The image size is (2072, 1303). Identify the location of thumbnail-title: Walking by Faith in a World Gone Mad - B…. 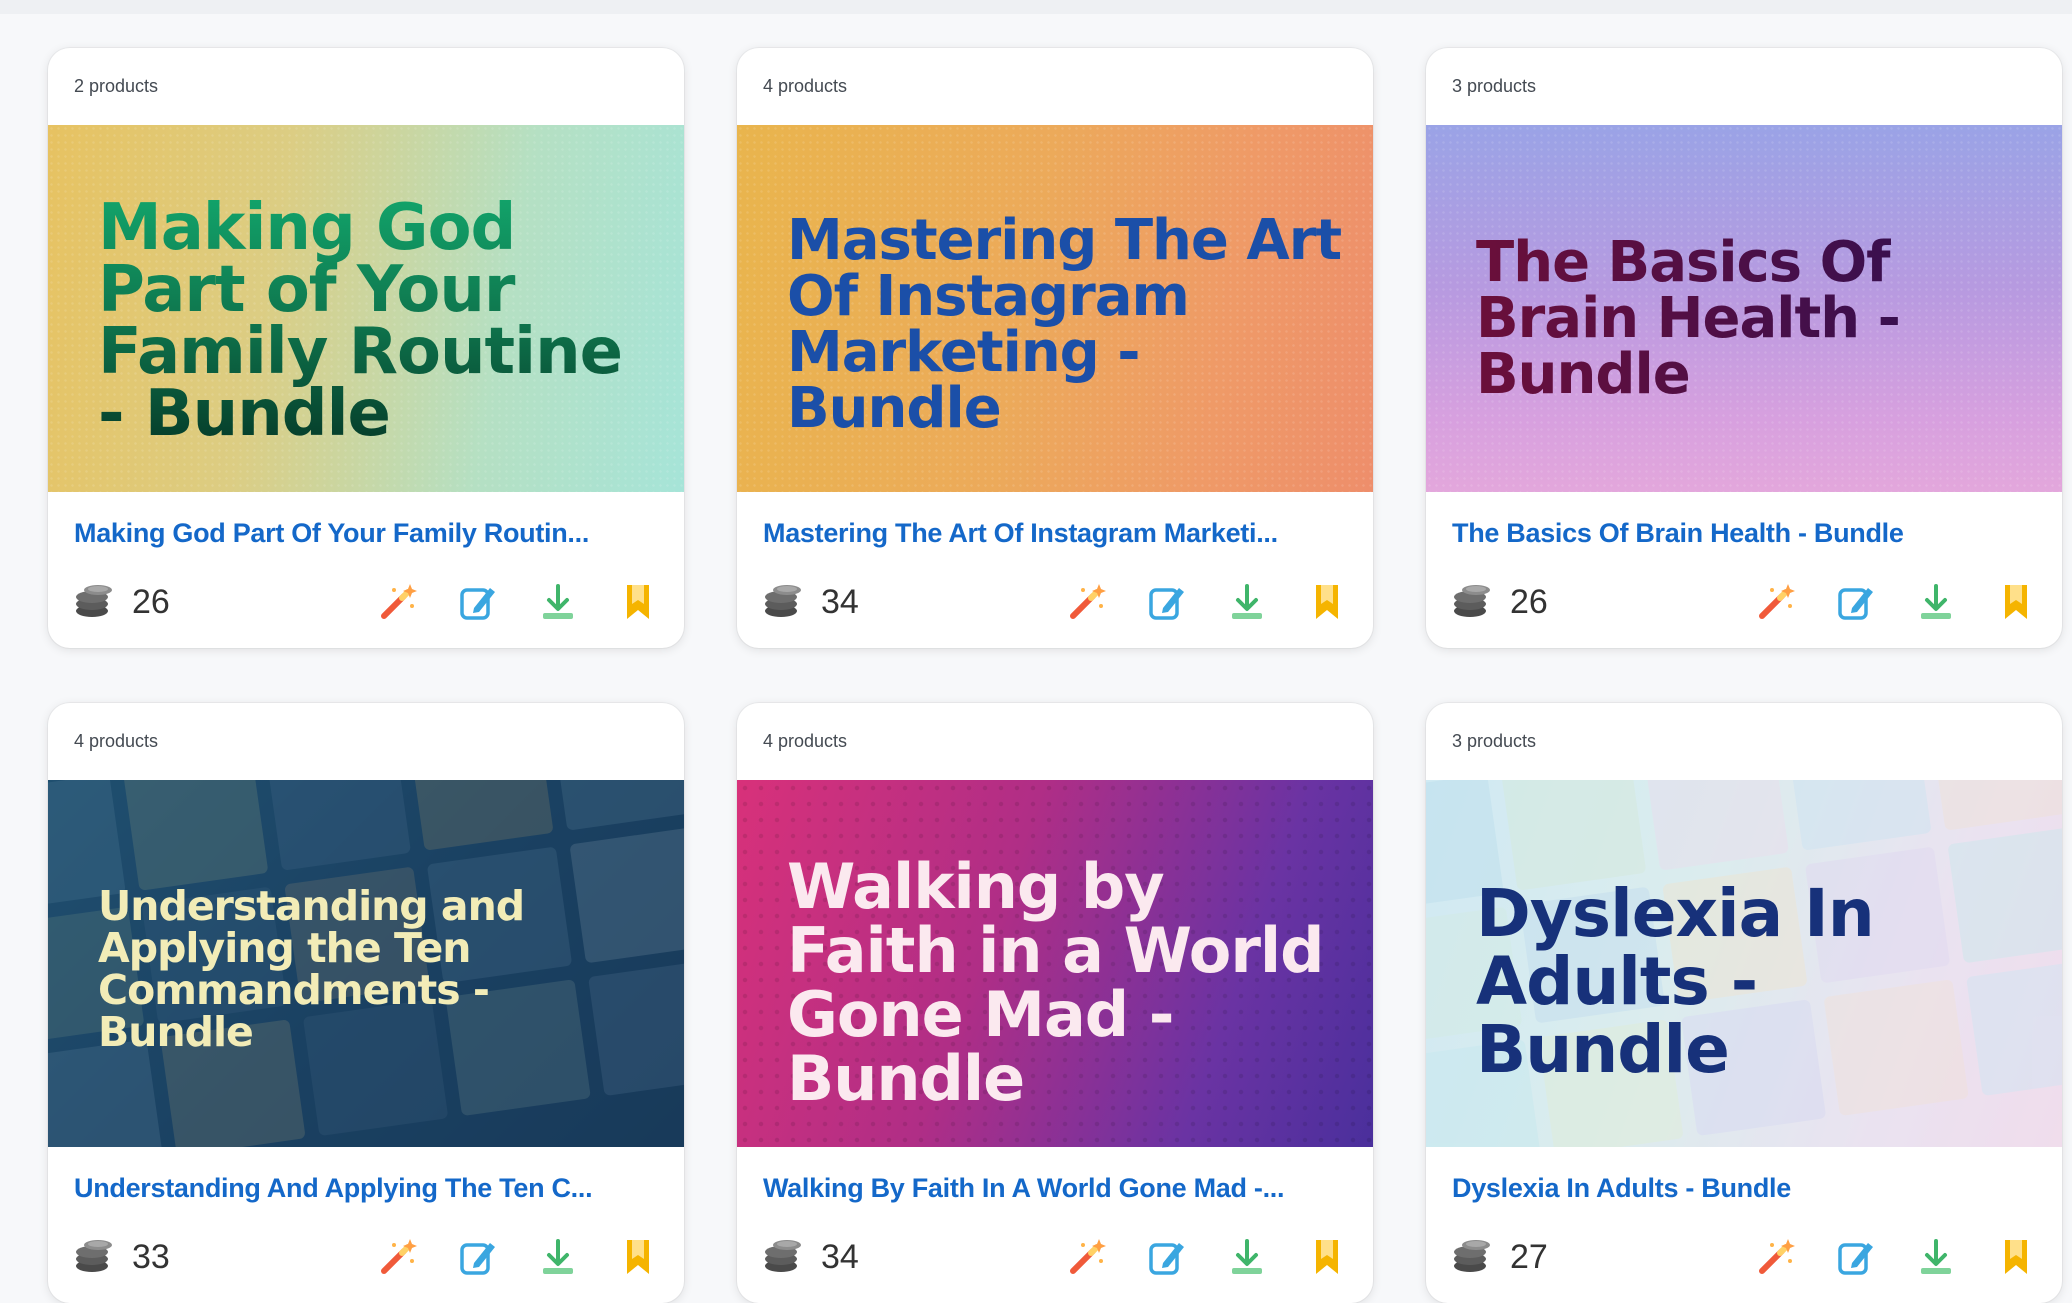
(1056, 982).